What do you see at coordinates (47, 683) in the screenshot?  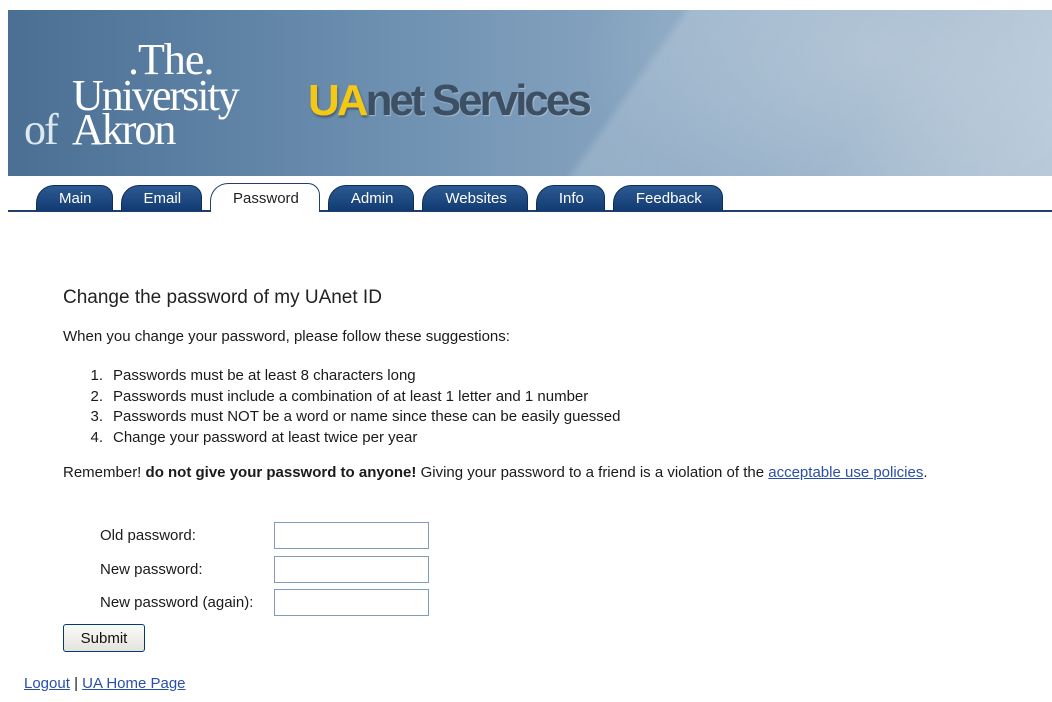 I see `logout-link: Logout` at bounding box center [47, 683].